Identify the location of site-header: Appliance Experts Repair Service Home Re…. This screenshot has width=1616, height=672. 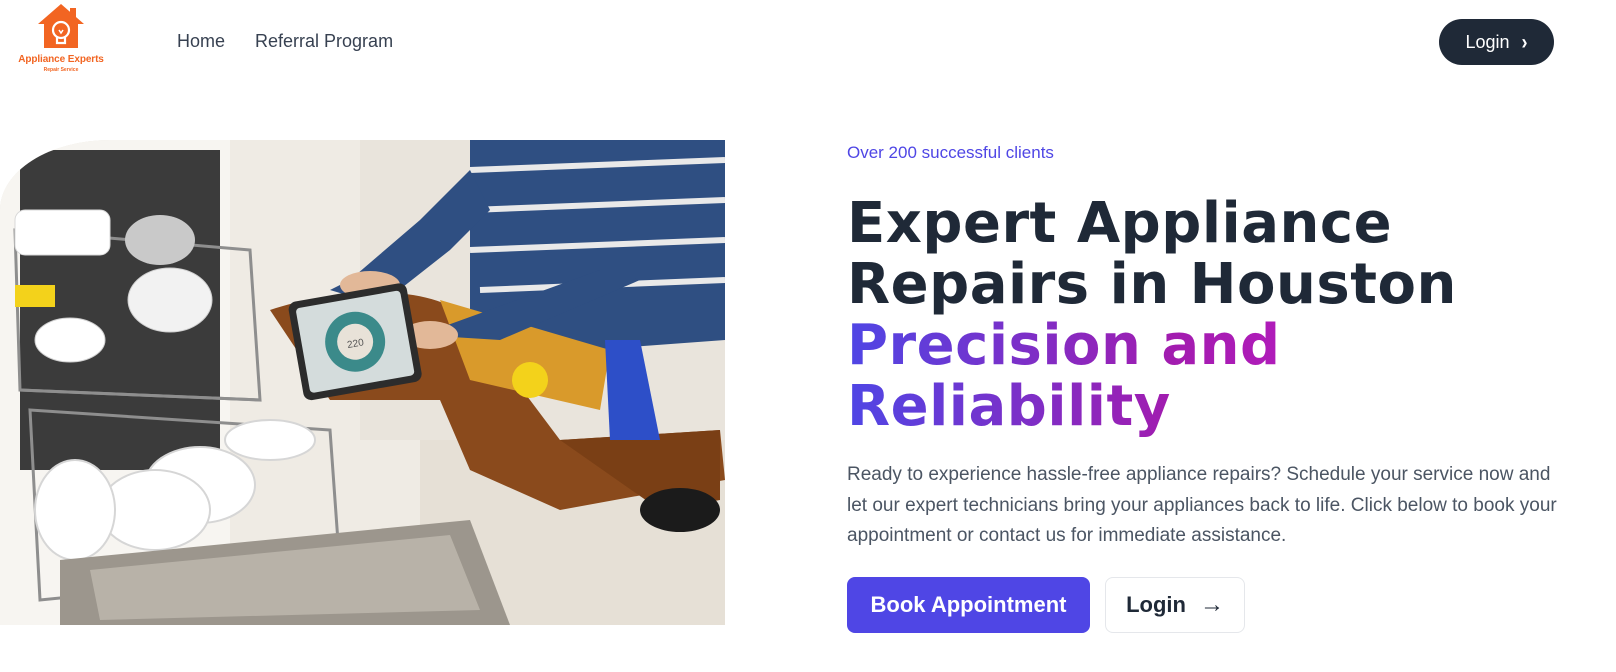
(808, 42).